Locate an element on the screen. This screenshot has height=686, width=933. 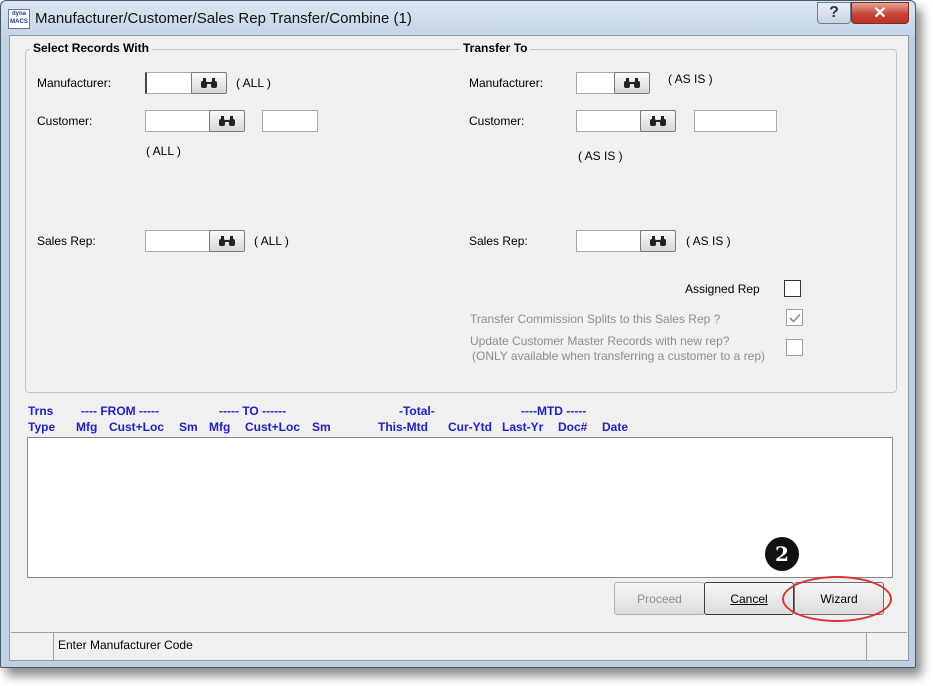
cancel-button: Cancel is located at coordinates (749, 598).